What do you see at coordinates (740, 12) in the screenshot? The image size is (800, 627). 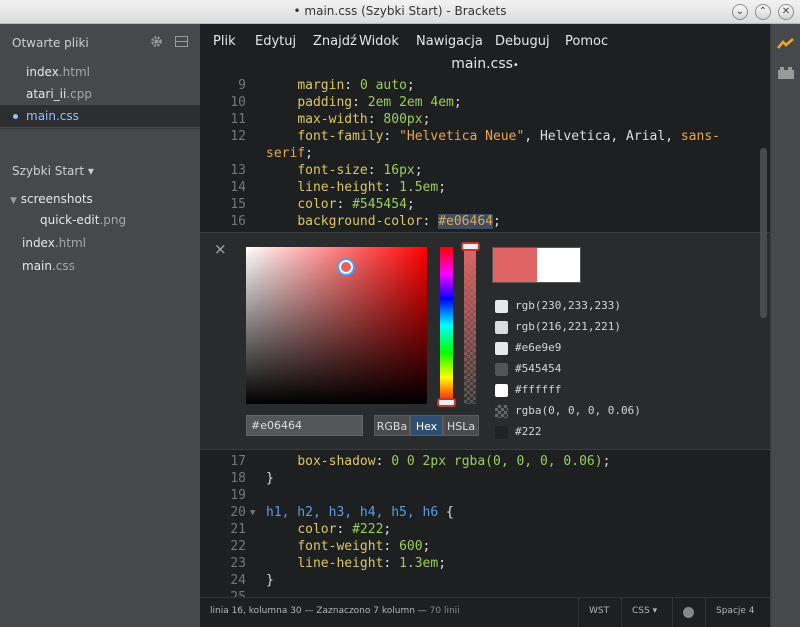 I see `minimize-button: ⌄` at bounding box center [740, 12].